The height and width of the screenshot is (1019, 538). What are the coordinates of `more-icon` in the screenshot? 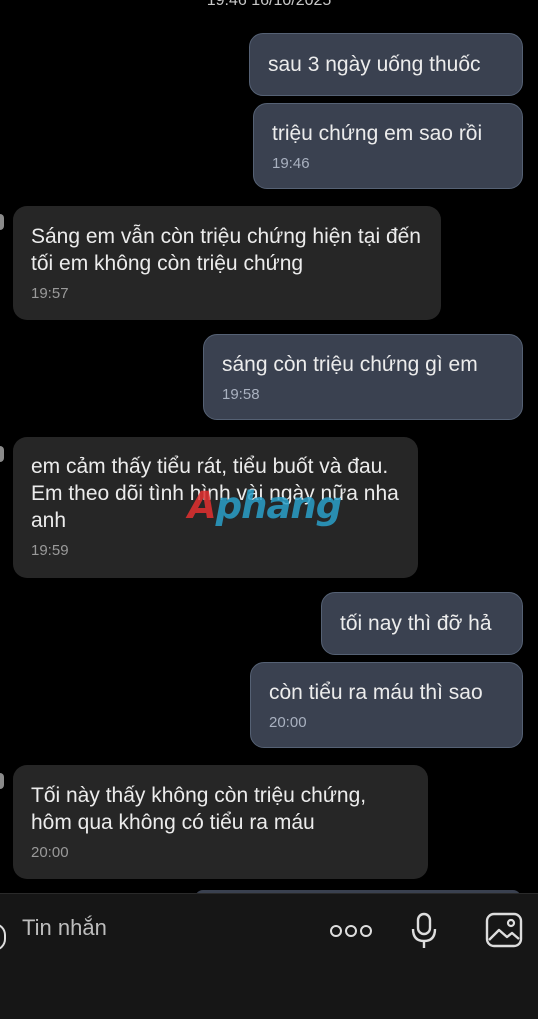 It's located at (351, 931).